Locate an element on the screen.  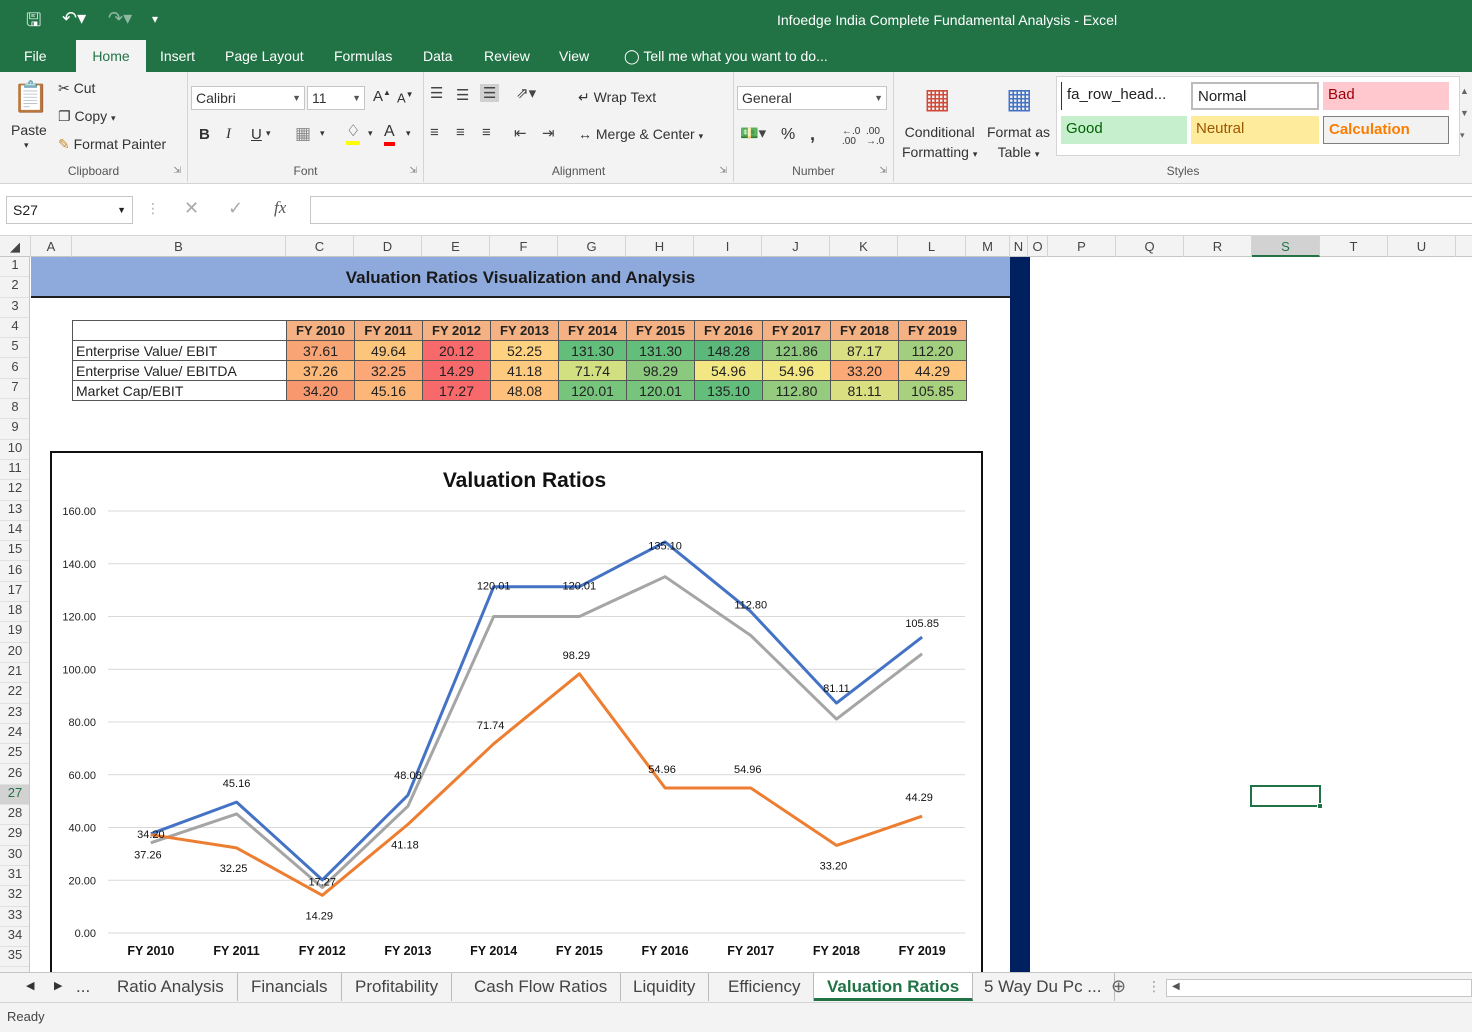
grow-font-button: A▲ is located at coordinates (382, 96).